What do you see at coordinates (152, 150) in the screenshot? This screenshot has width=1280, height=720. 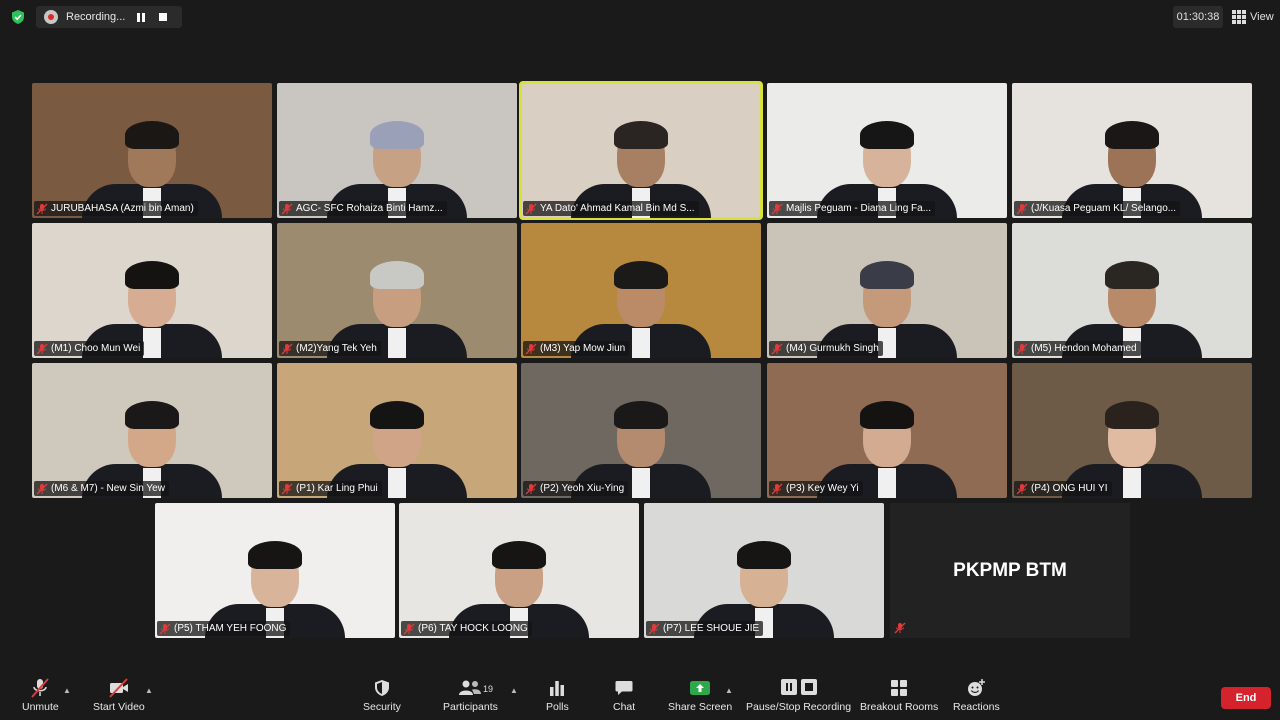 I see `video-tile: JURUBAHASA (Azmi bin Aman)` at bounding box center [152, 150].